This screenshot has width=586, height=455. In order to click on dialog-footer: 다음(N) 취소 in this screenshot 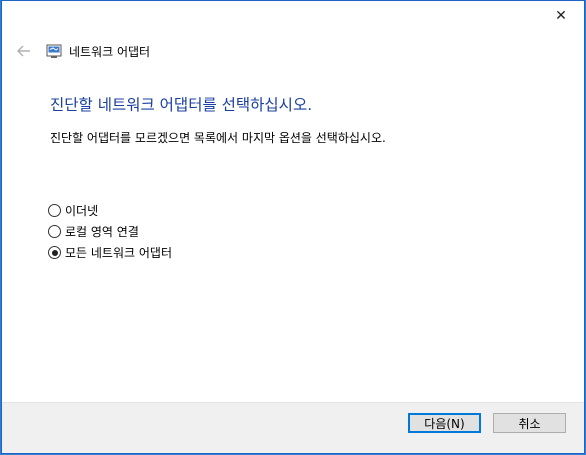, I will do `click(293, 427)`.